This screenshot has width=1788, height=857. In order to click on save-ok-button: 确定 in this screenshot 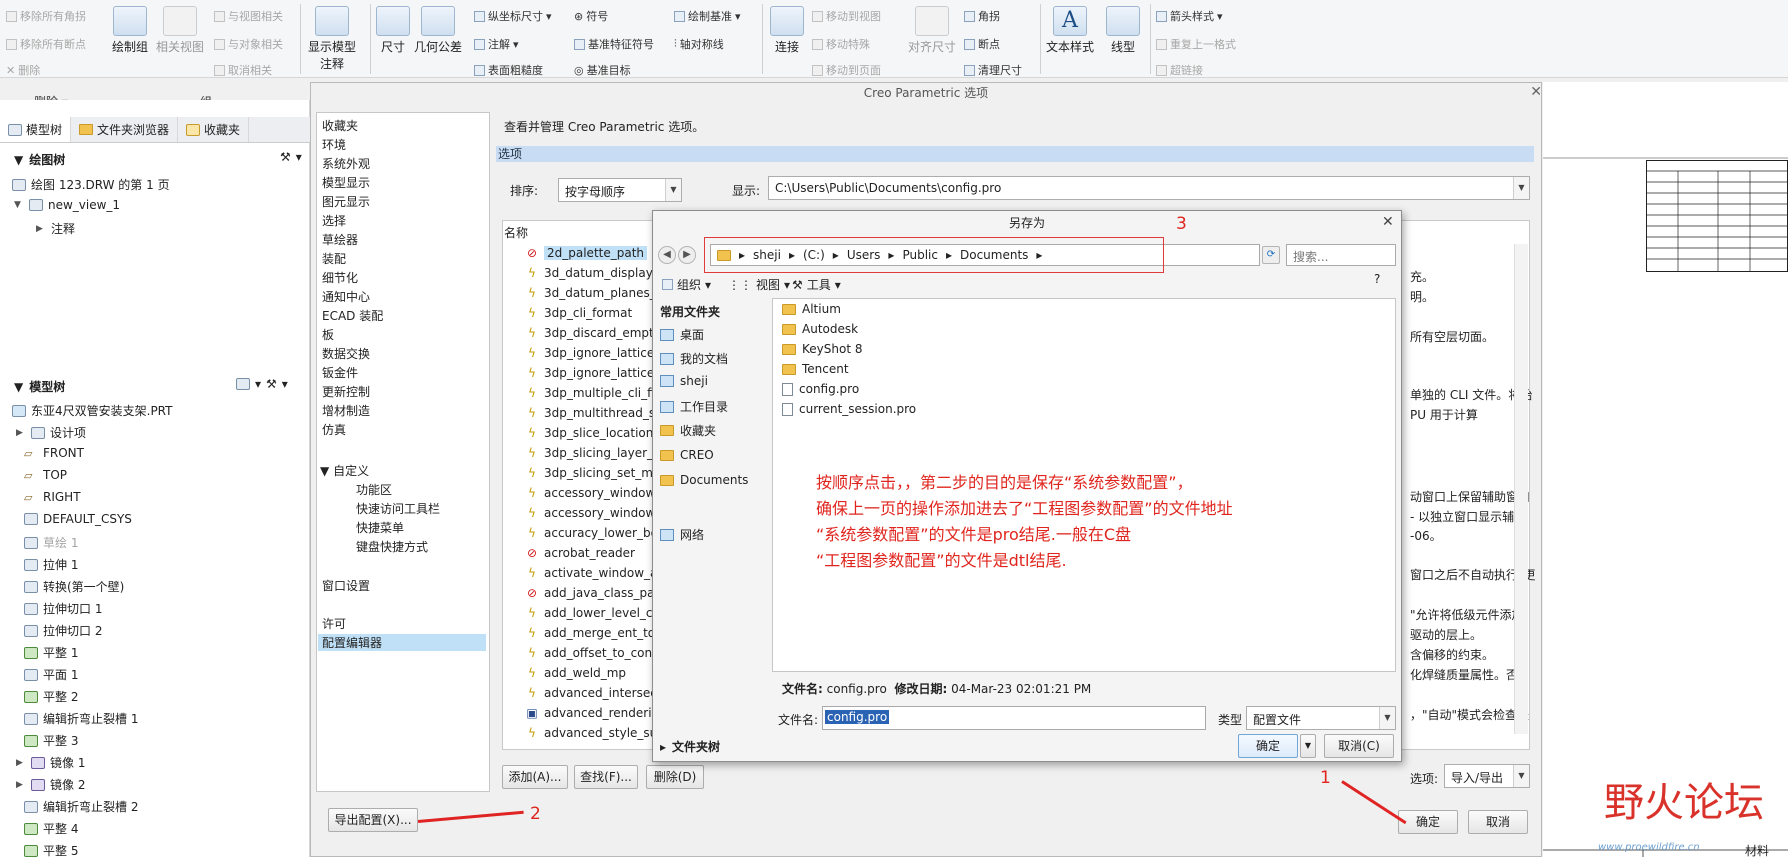, I will do `click(1268, 746)`.